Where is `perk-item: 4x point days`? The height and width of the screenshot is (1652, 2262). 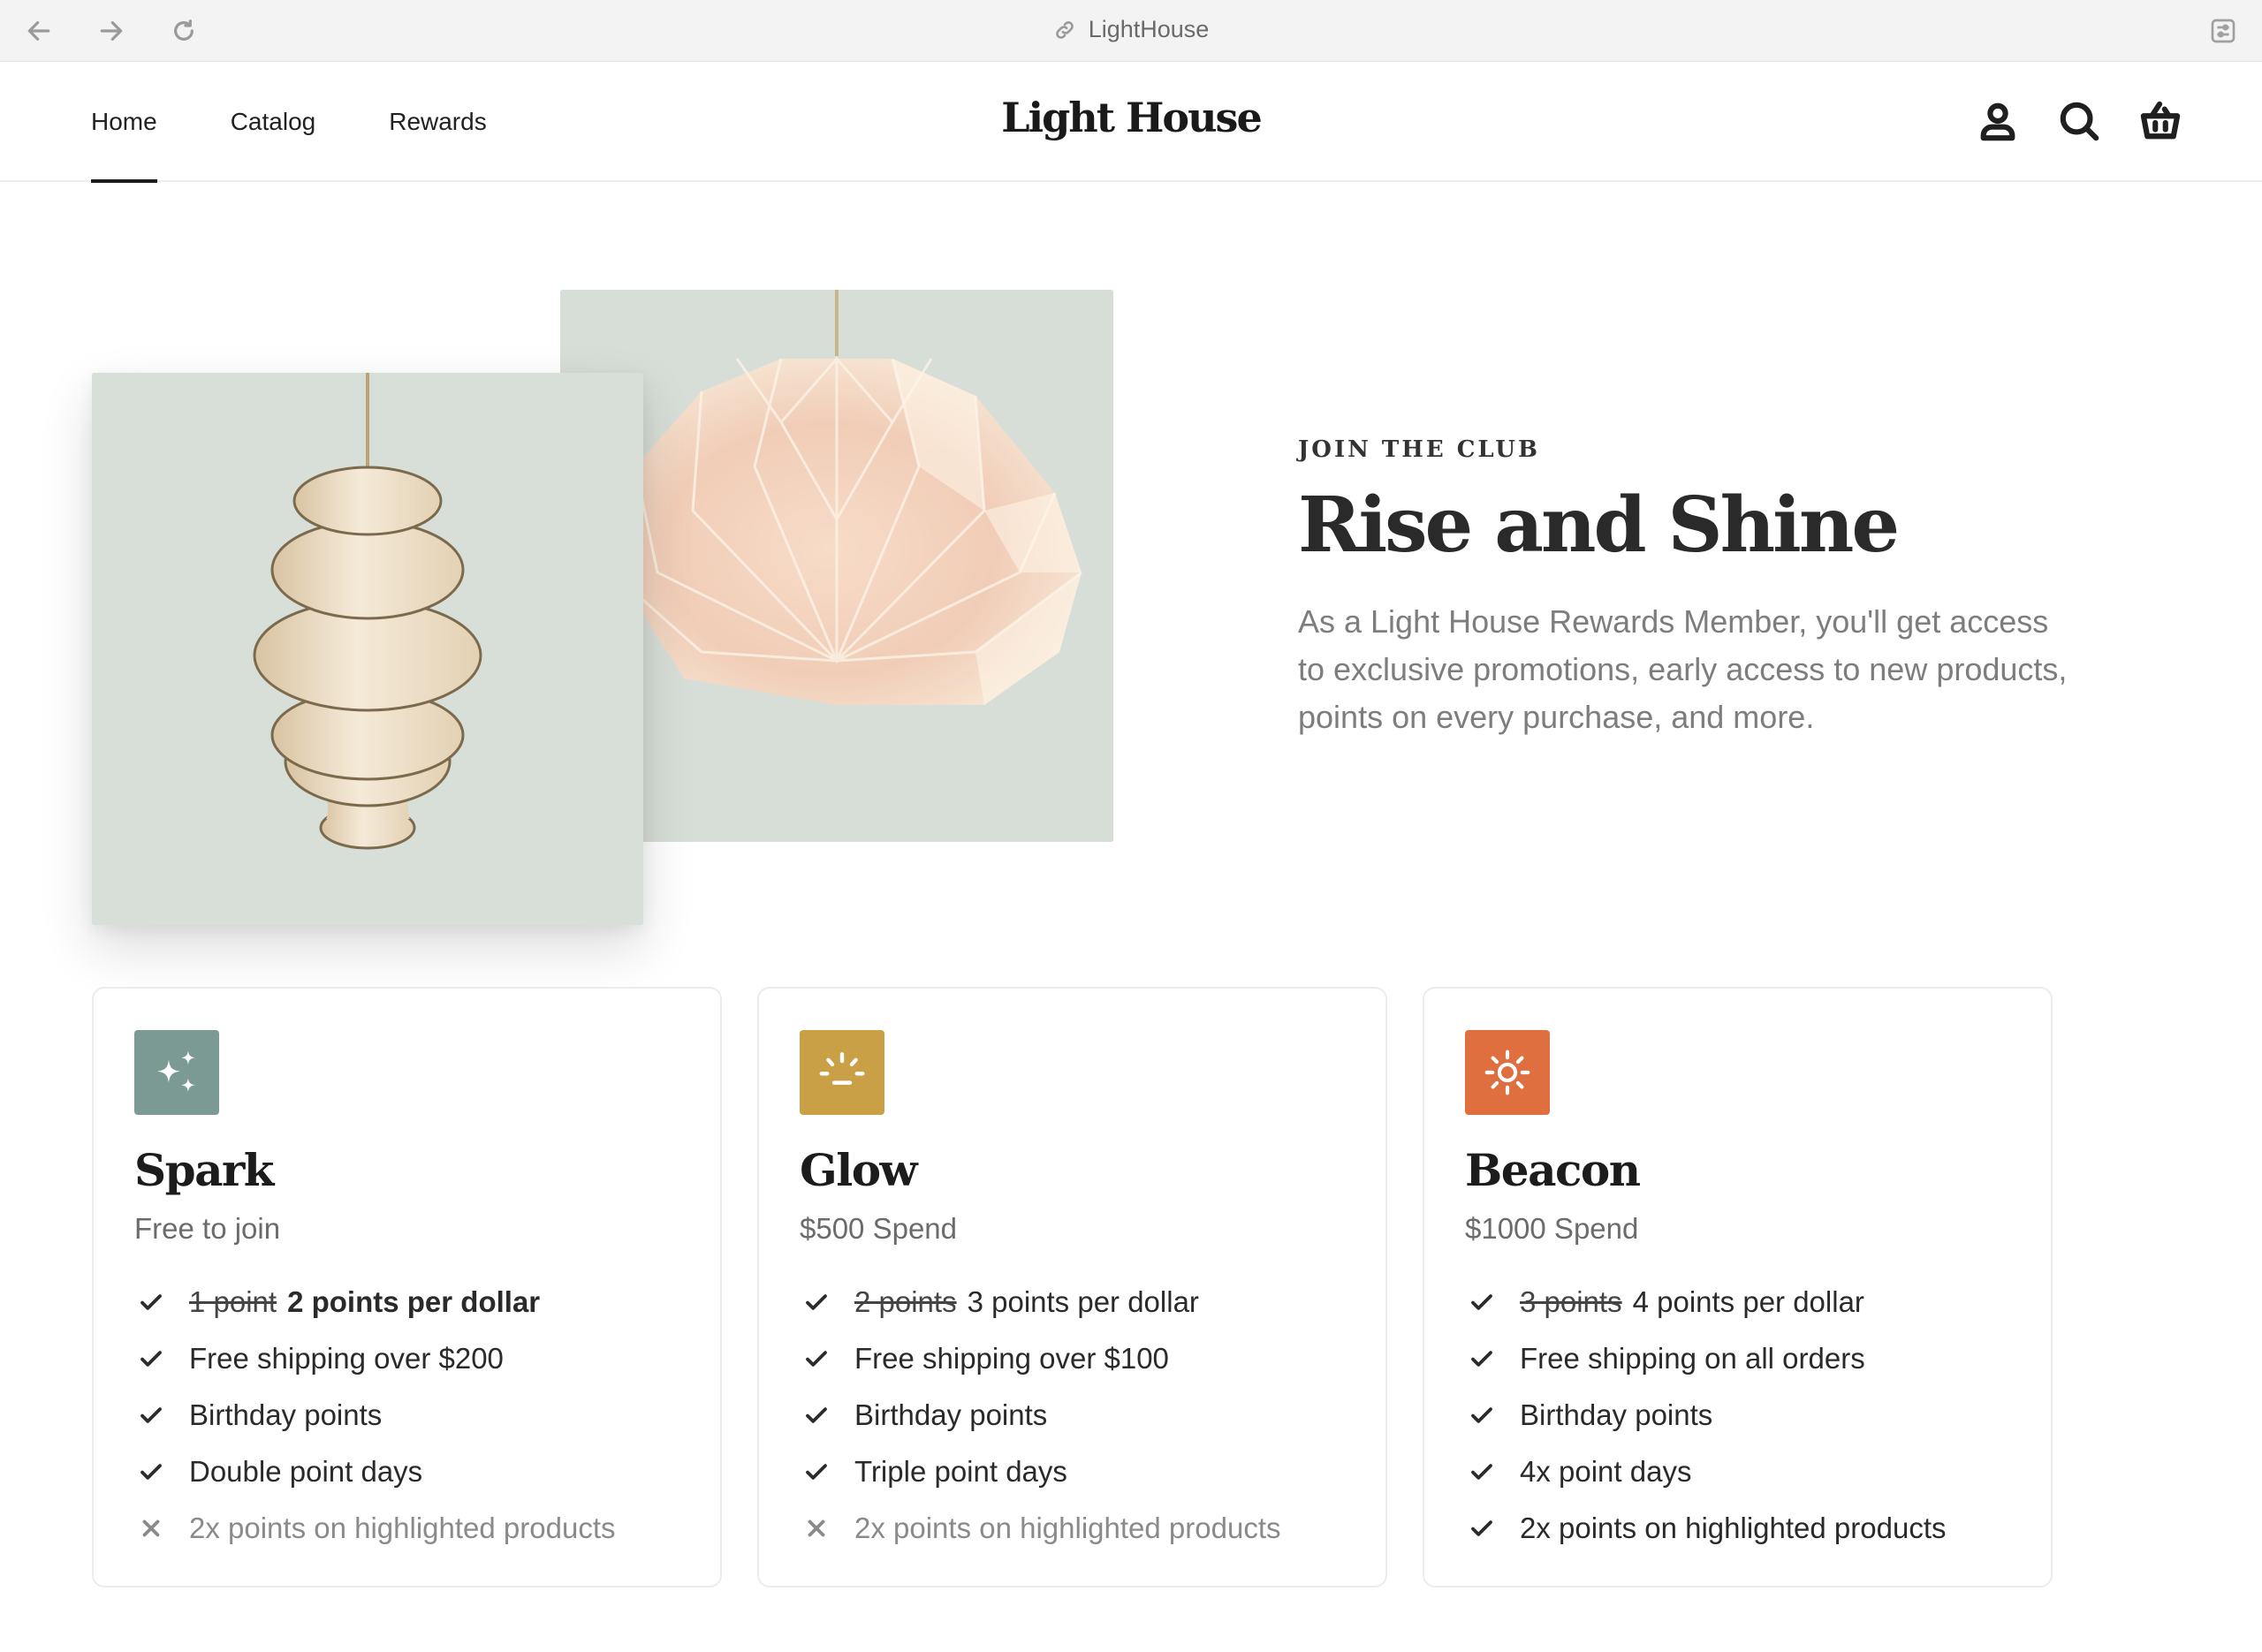
perk-item: 4x point days is located at coordinates (1708, 1472).